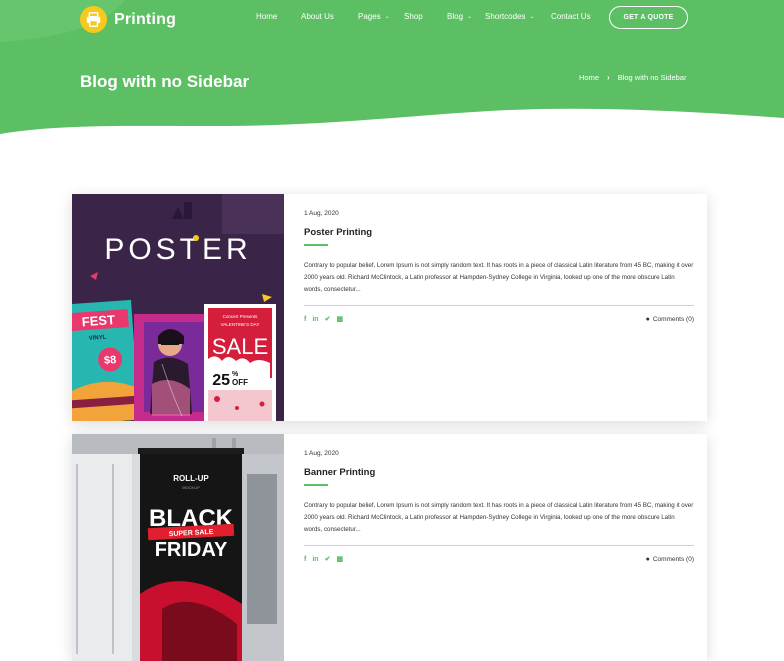  What do you see at coordinates (608, 77) in the screenshot?
I see `chevron-right-icon: ›` at bounding box center [608, 77].